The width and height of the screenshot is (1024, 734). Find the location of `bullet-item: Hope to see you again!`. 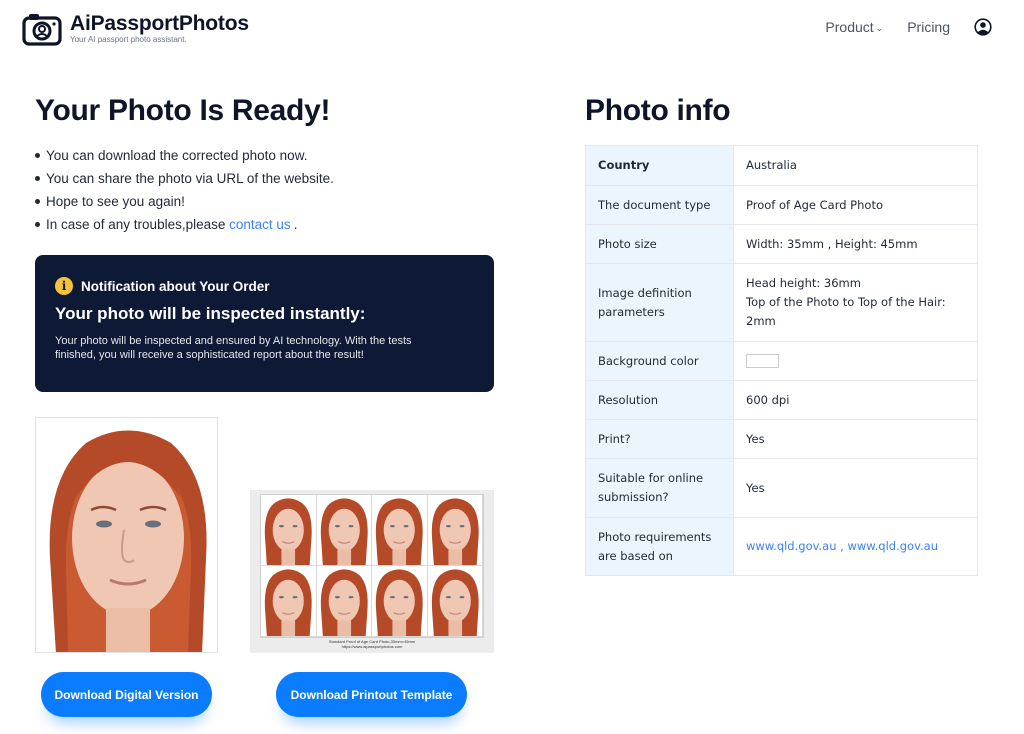

bullet-item: Hope to see you again! is located at coordinates (184, 201).